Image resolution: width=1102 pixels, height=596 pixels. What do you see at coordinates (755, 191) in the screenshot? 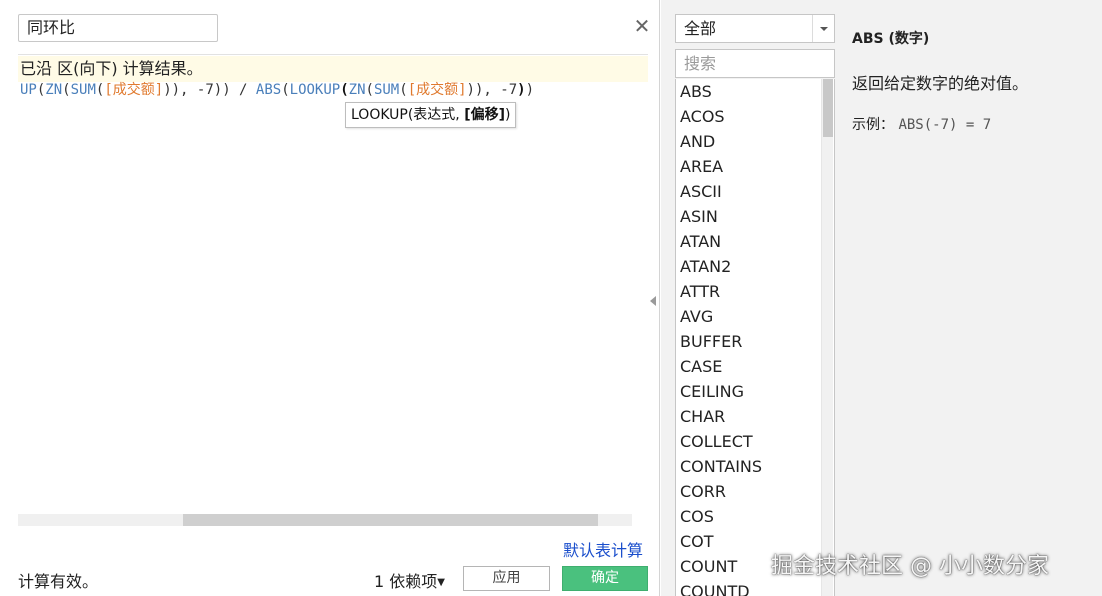
I see `function-list-item: ASCII` at bounding box center [755, 191].